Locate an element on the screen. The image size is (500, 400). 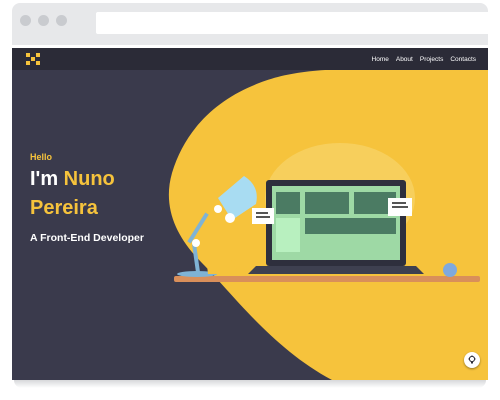
hero-intro: I'm is located at coordinates (44, 179).